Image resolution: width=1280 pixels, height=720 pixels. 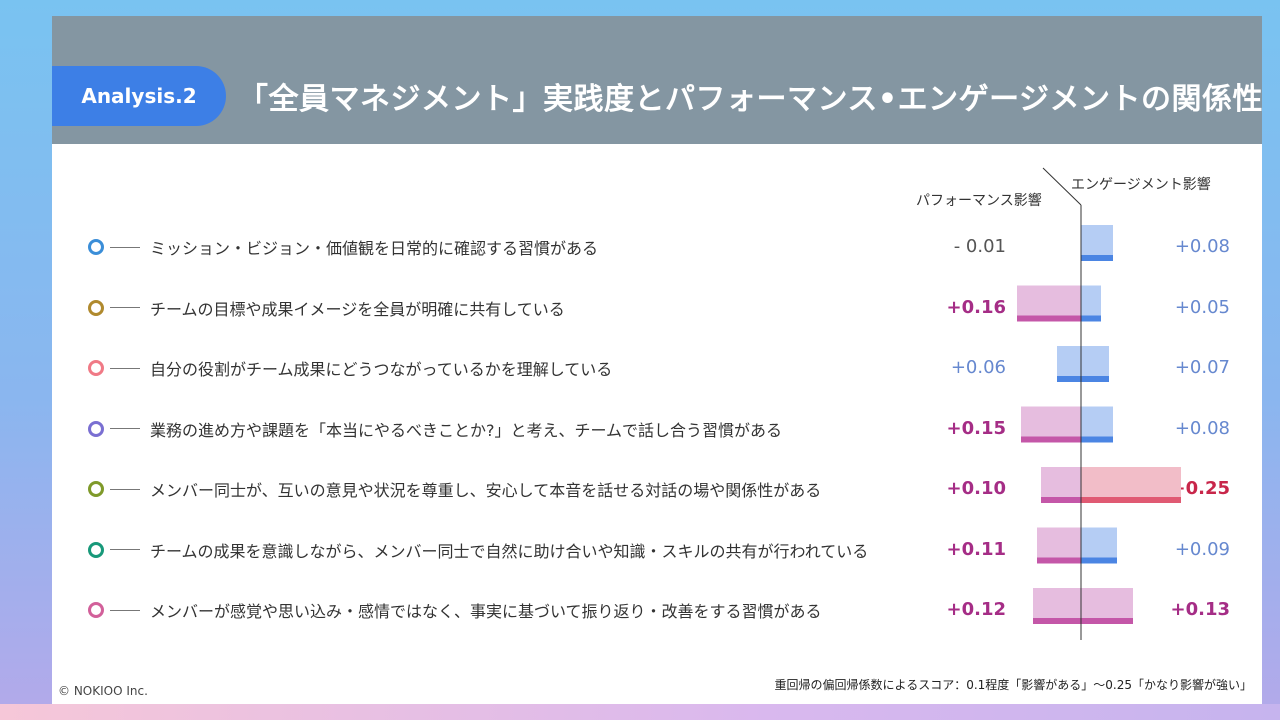 I want to click on copyright: © NOKIOO Inc., so click(x=103, y=691).